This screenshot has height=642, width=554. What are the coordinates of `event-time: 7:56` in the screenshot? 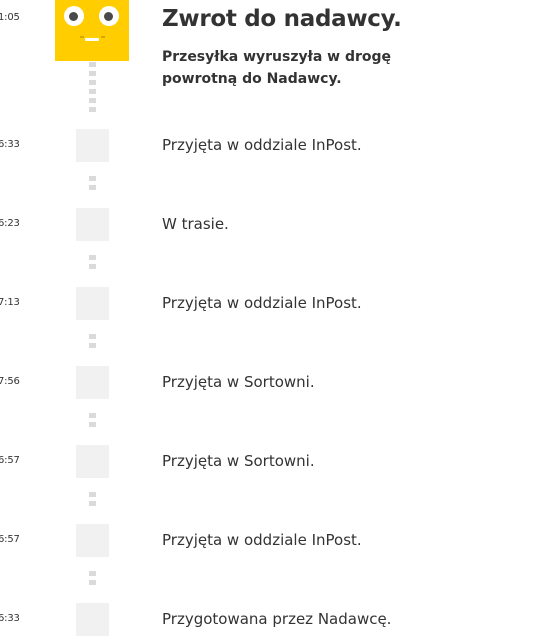 It's located at (10, 381).